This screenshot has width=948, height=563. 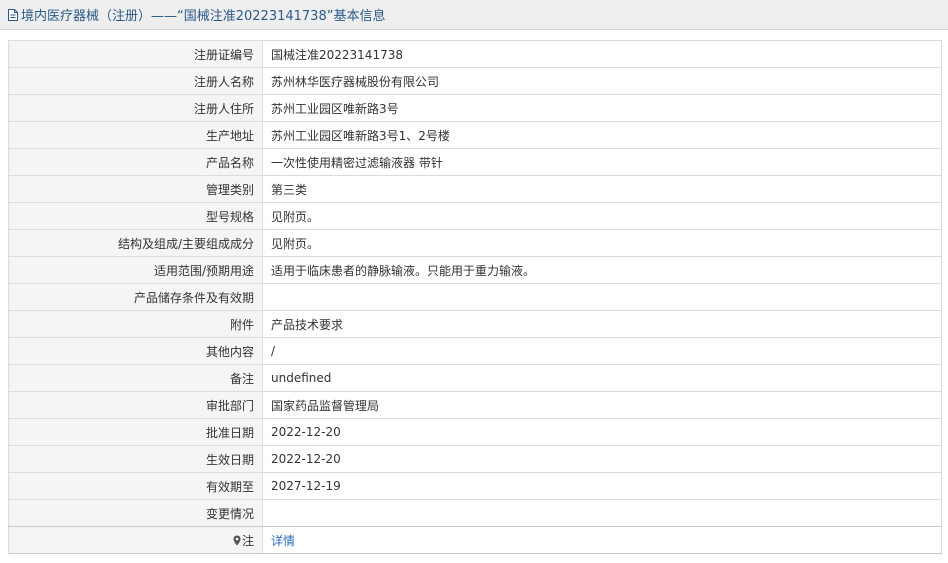 I want to click on table-row: 适用范围/预期用途 适用于临床患者的静脉输液。只能用于重力输液。, so click(x=475, y=270).